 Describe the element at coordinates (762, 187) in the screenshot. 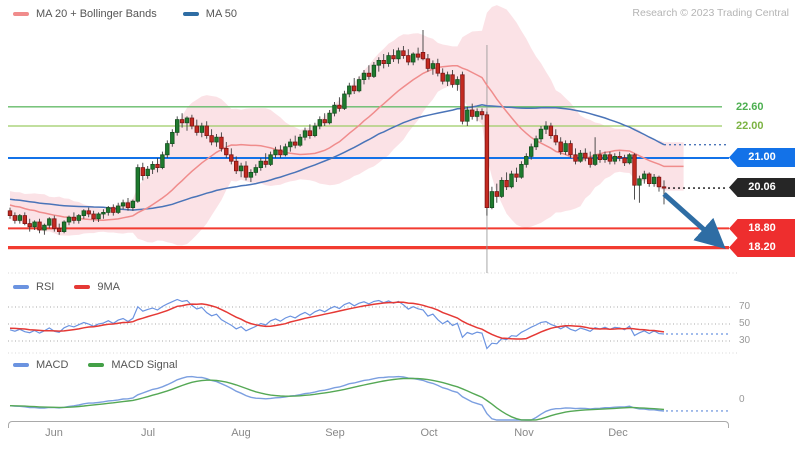

I see `last-price-badge: 20.06` at that location.